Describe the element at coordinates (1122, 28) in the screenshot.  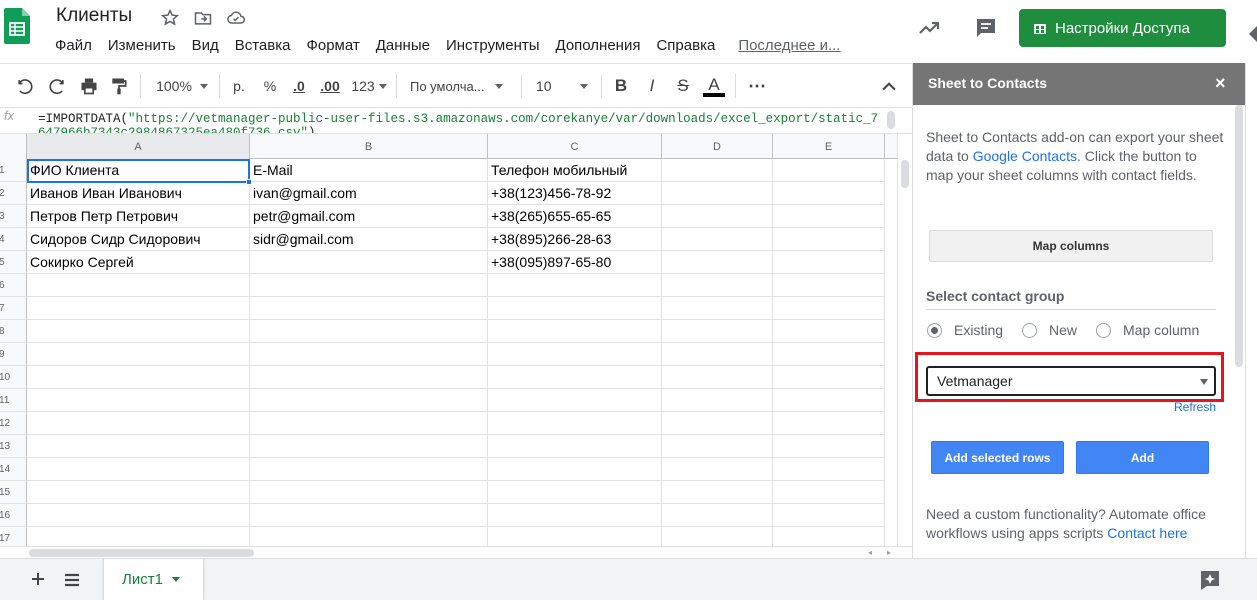
I see `share-button: Настройки Доступа` at that location.